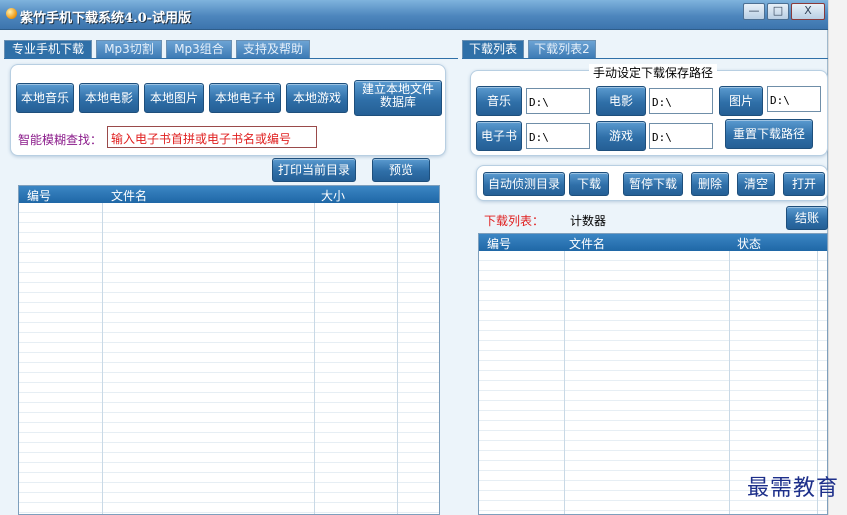 This screenshot has width=847, height=515. Describe the element at coordinates (109, 98) in the screenshot. I see `local-movie-button: 本地电影` at that location.